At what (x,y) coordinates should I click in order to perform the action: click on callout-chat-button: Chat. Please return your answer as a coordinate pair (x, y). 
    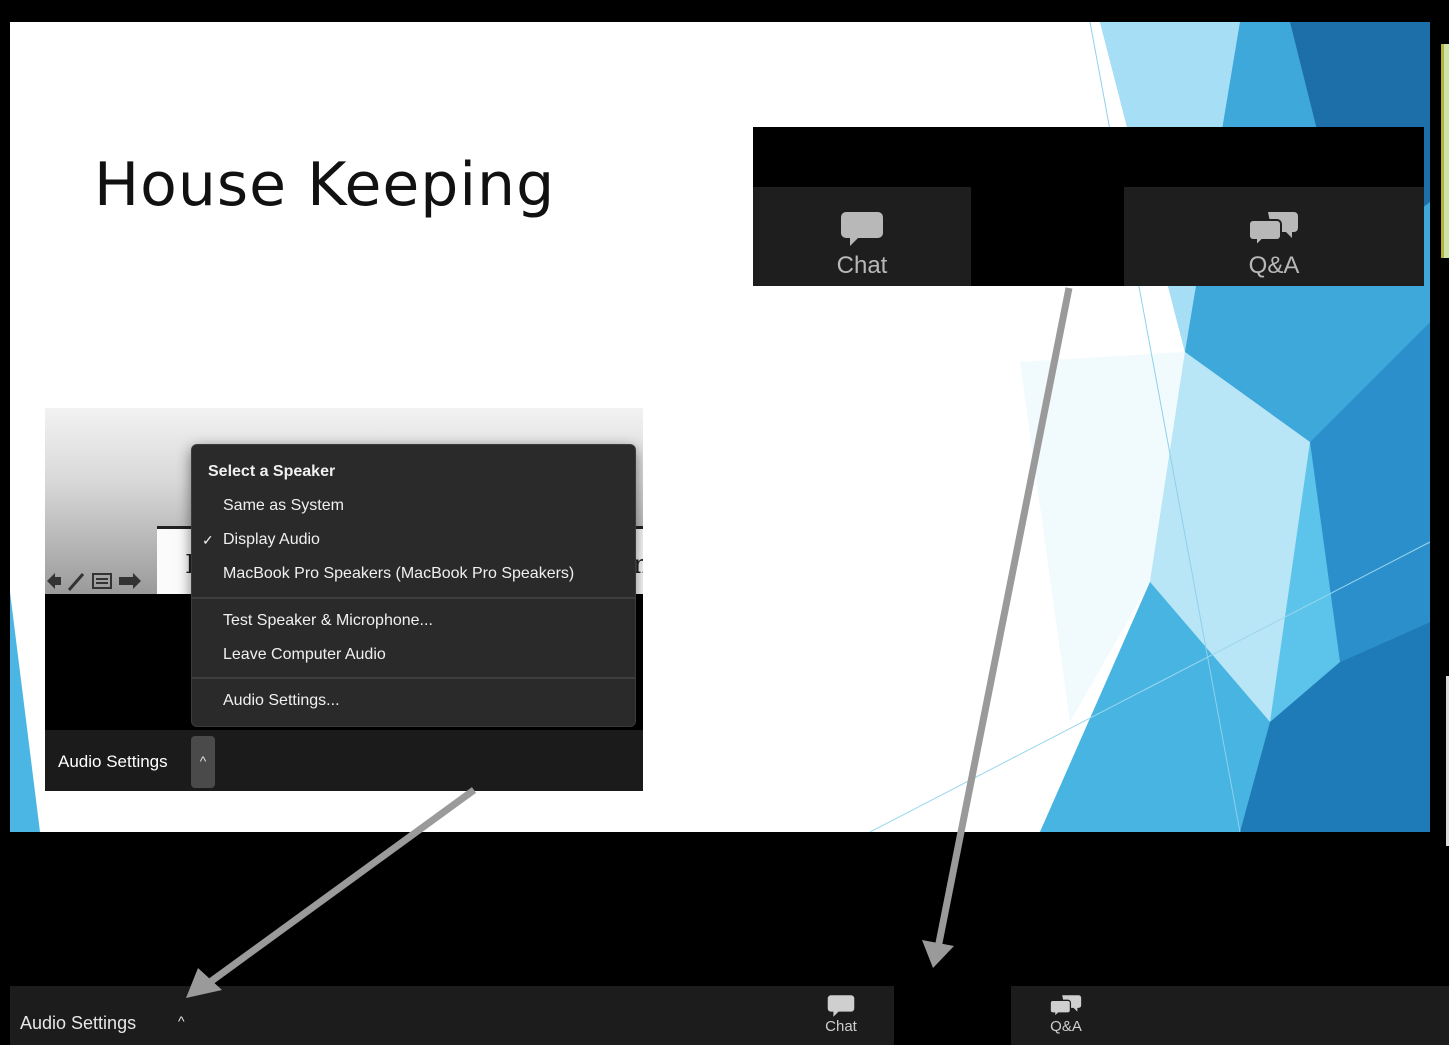
    Looking at the image, I should click on (862, 236).